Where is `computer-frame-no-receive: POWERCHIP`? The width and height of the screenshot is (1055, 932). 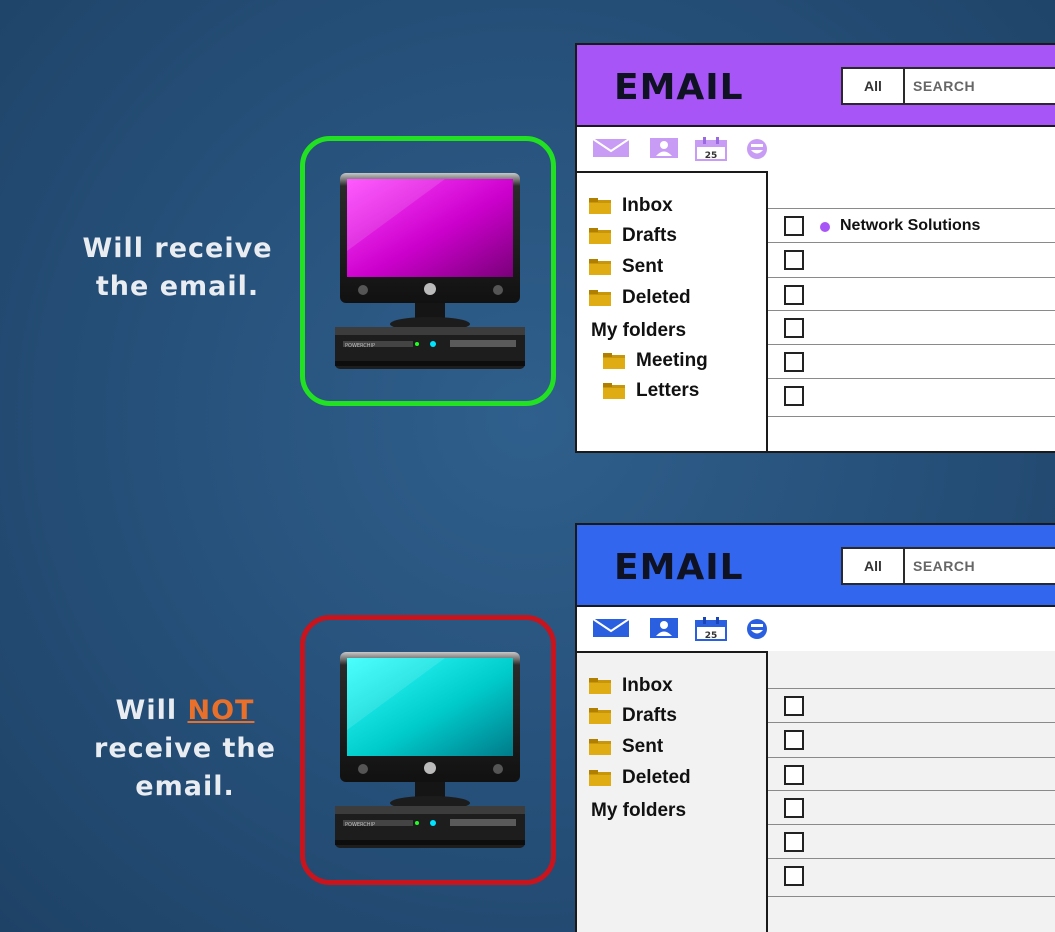
computer-frame-no-receive: POWERCHIP is located at coordinates (428, 750).